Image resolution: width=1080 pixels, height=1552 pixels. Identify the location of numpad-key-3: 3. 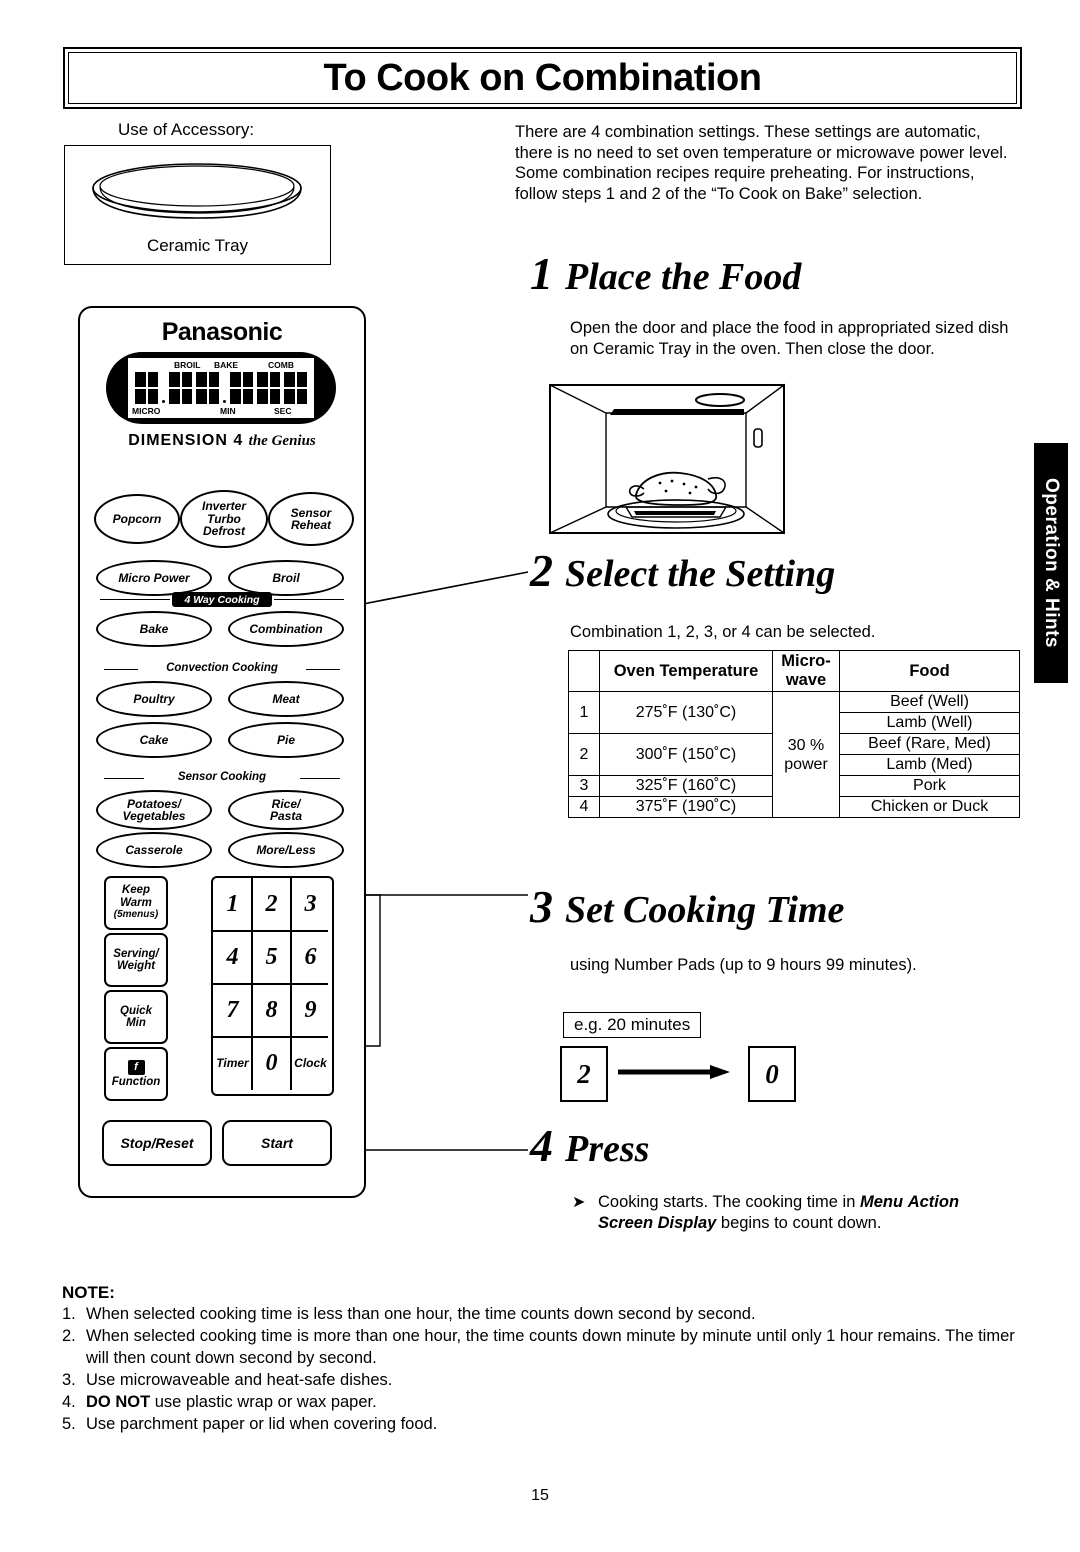
(310, 904).